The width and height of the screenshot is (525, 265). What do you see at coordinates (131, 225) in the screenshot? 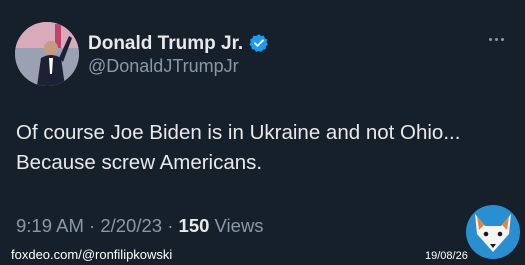
I see `tweet-date: 2/20/23` at bounding box center [131, 225].